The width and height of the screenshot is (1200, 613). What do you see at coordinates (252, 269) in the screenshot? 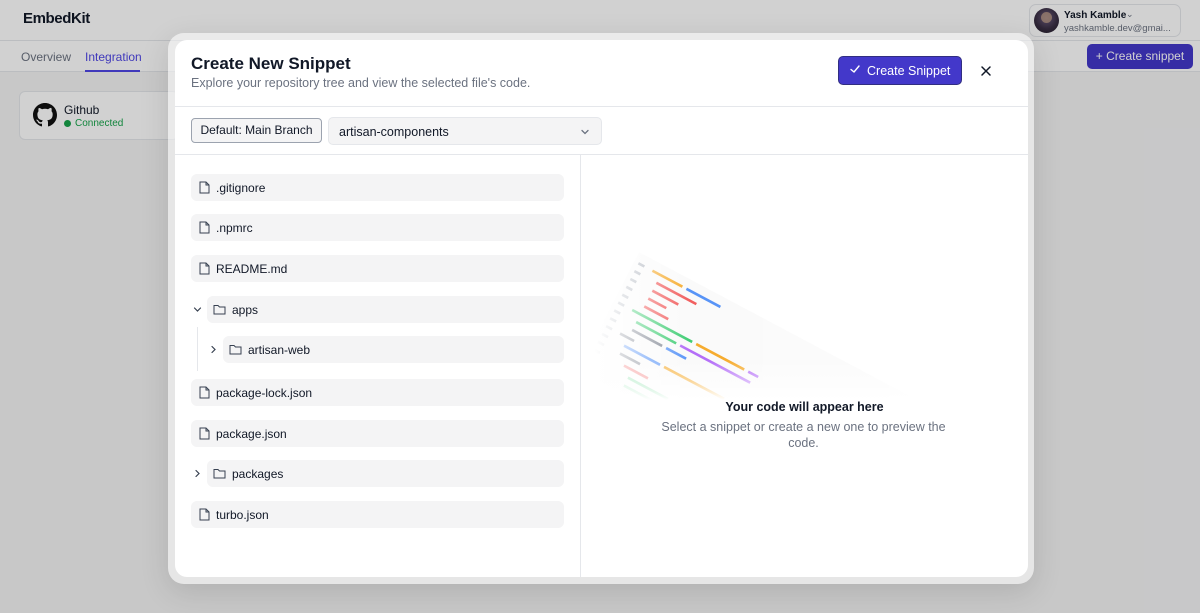
I see `tree-item-label: README.md` at bounding box center [252, 269].